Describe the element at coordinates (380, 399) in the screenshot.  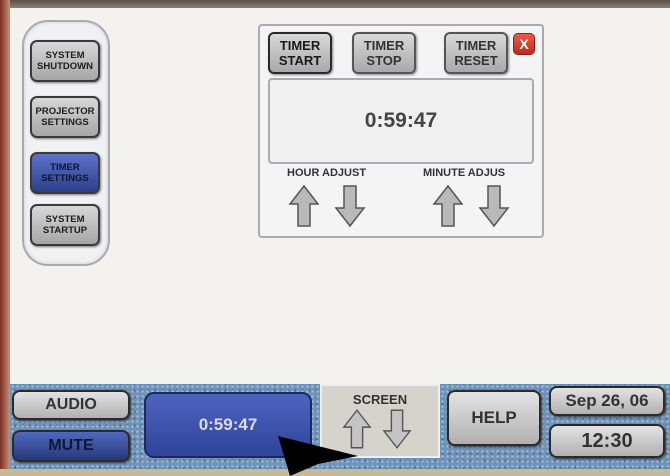
I see `screen-label: SCREEN` at that location.